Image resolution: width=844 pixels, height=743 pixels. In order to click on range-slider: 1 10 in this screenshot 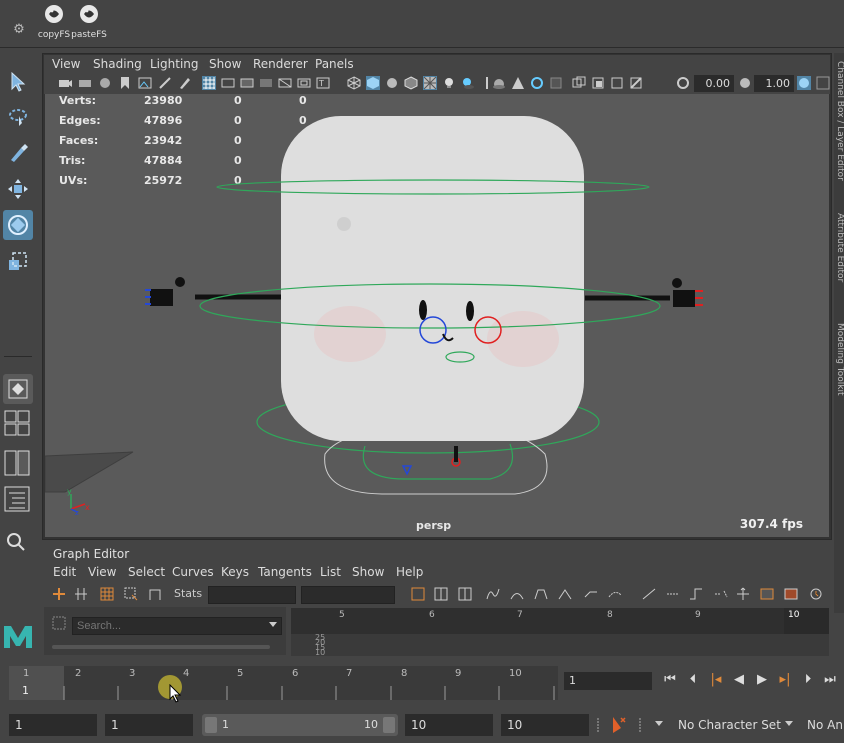, I will do `click(300, 725)`.